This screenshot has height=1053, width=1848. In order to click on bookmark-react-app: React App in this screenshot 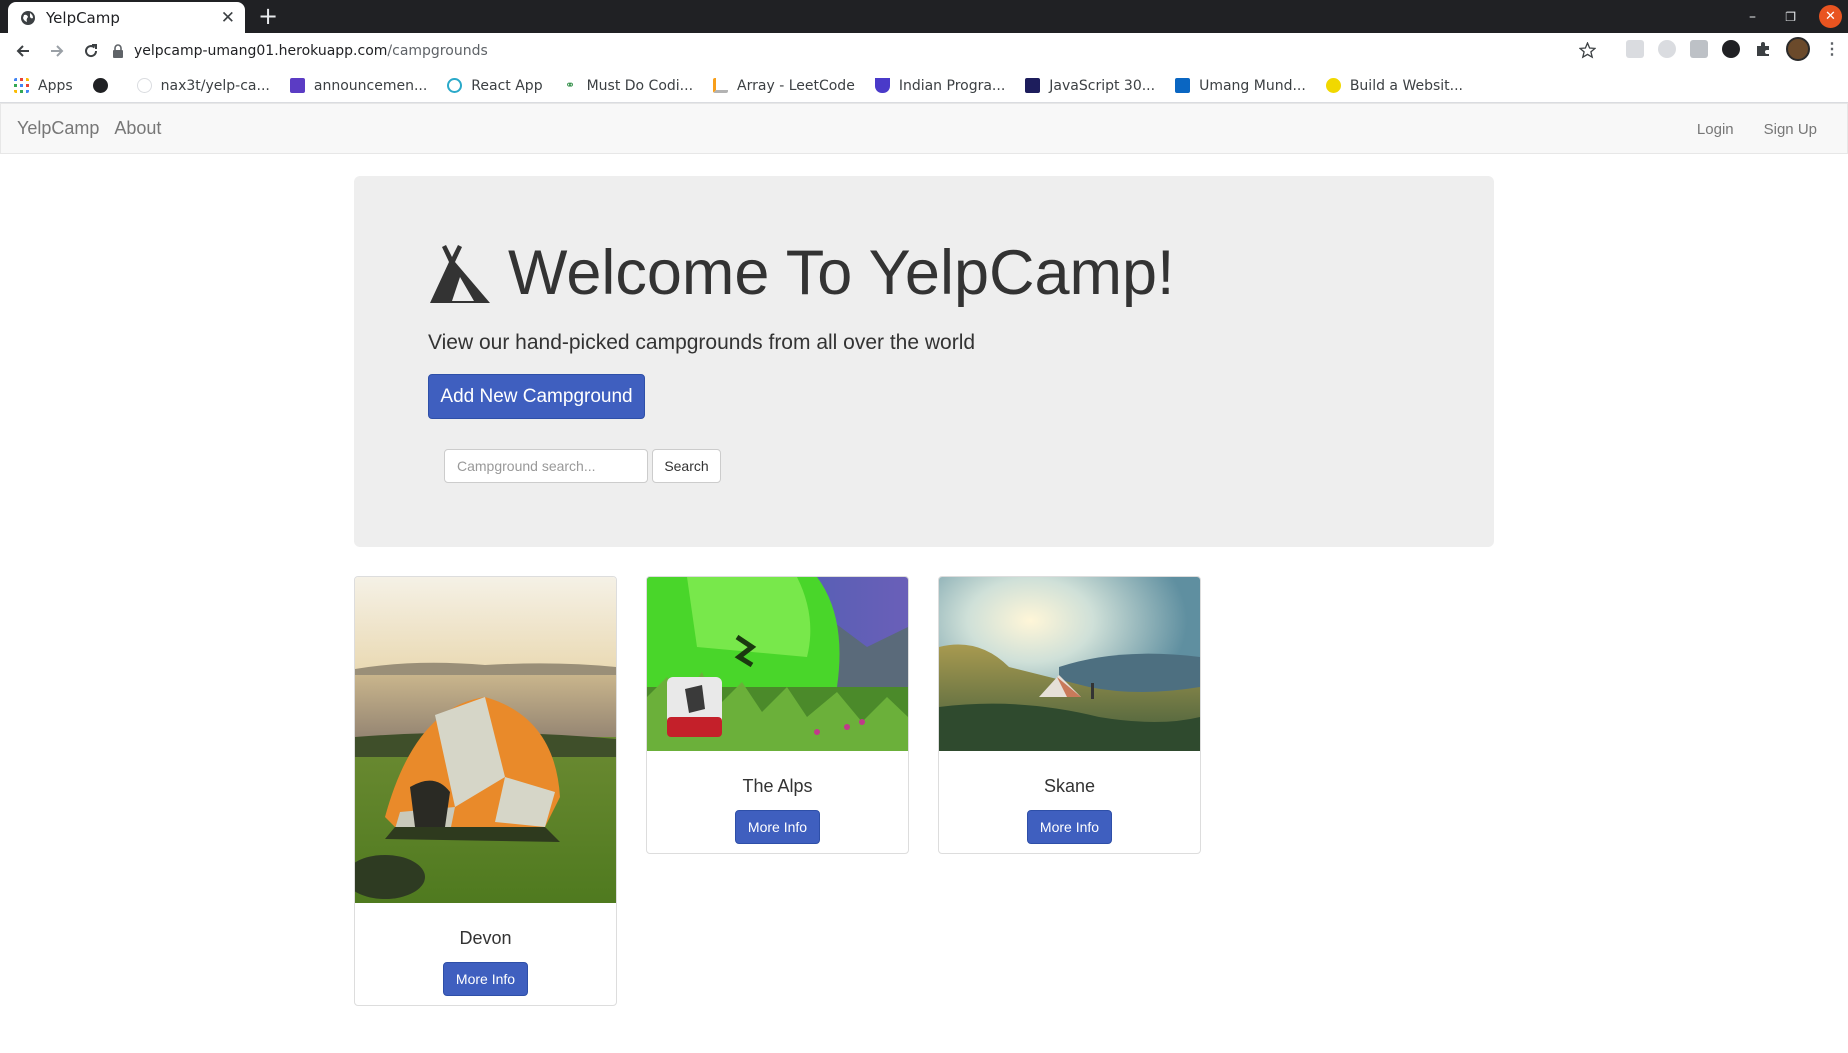, I will do `click(495, 85)`.